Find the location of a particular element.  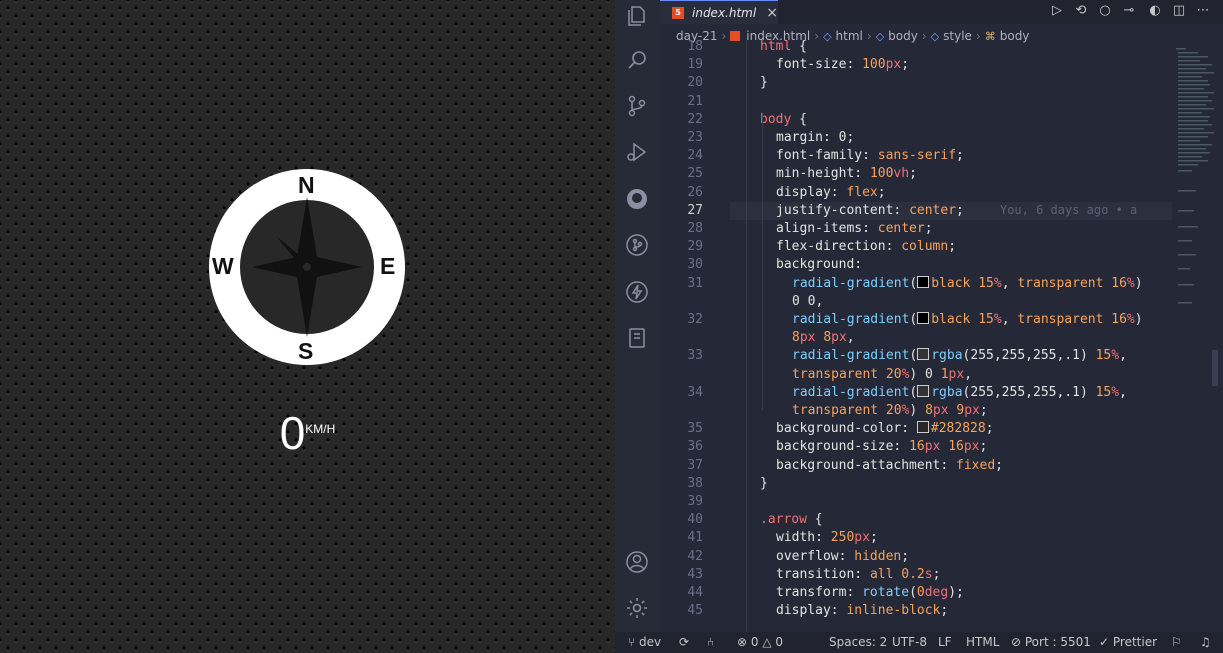

speed-value: 0 is located at coordinates (292, 433).